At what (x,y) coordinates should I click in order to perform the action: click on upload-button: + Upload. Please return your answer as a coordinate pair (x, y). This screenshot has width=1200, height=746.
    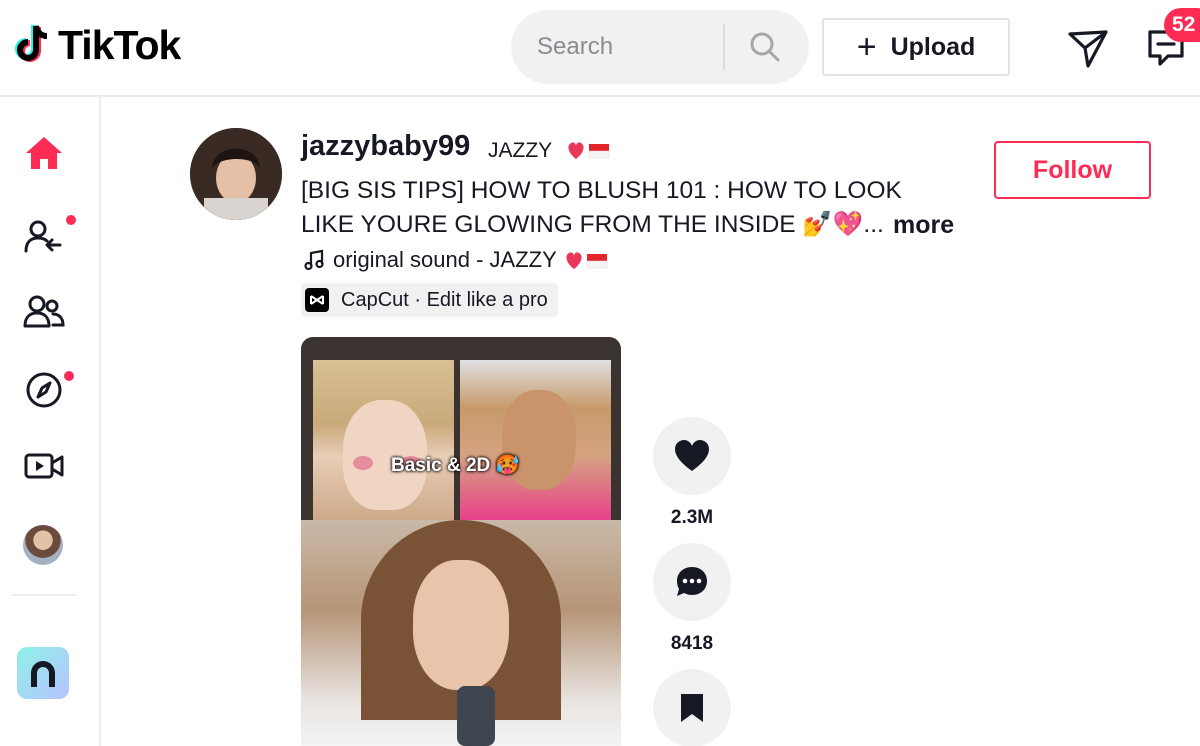
    Looking at the image, I should click on (916, 47).